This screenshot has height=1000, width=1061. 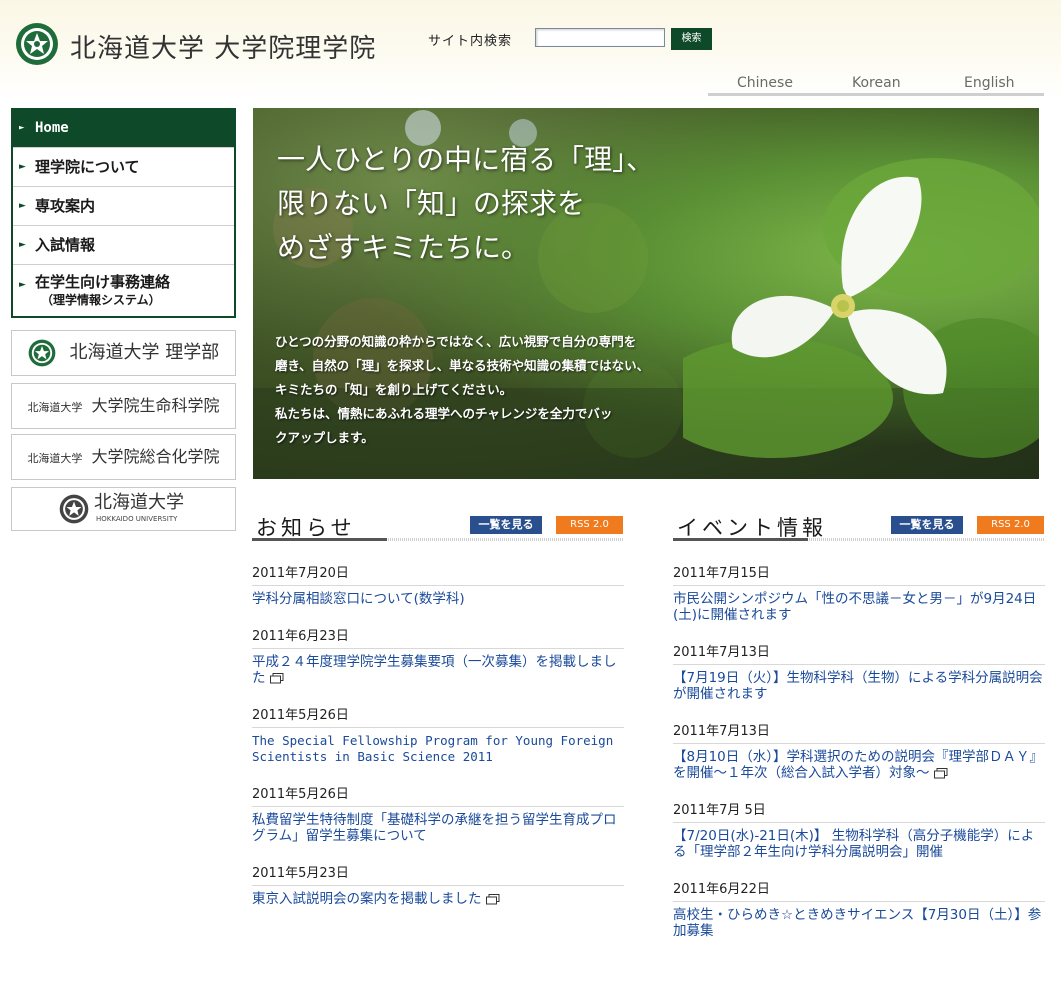 What do you see at coordinates (155, 405) in the screenshot?
I see `link-label: 大学院生命科学院` at bounding box center [155, 405].